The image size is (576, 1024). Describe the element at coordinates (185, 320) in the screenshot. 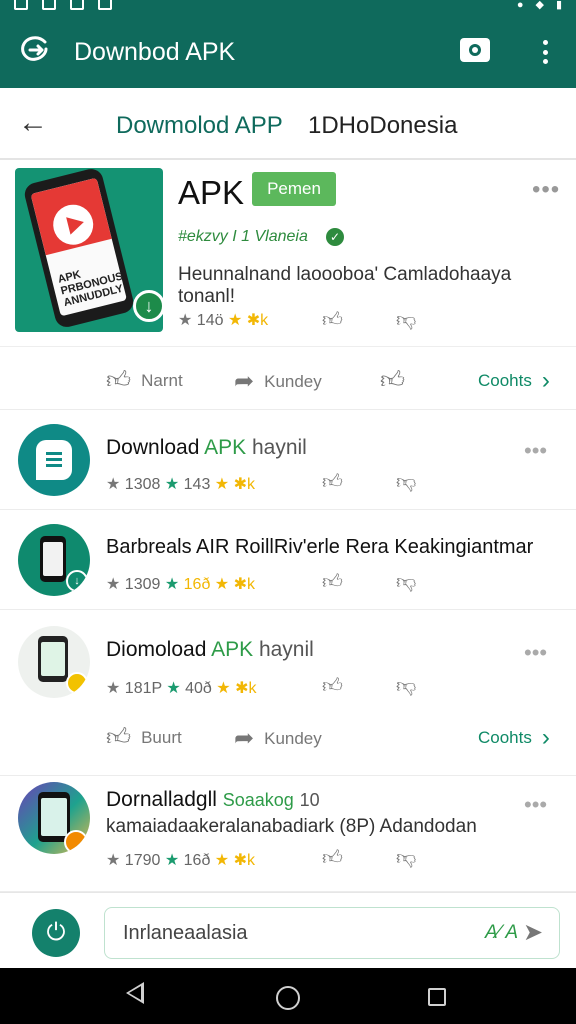

I see `star-icon: ★` at that location.